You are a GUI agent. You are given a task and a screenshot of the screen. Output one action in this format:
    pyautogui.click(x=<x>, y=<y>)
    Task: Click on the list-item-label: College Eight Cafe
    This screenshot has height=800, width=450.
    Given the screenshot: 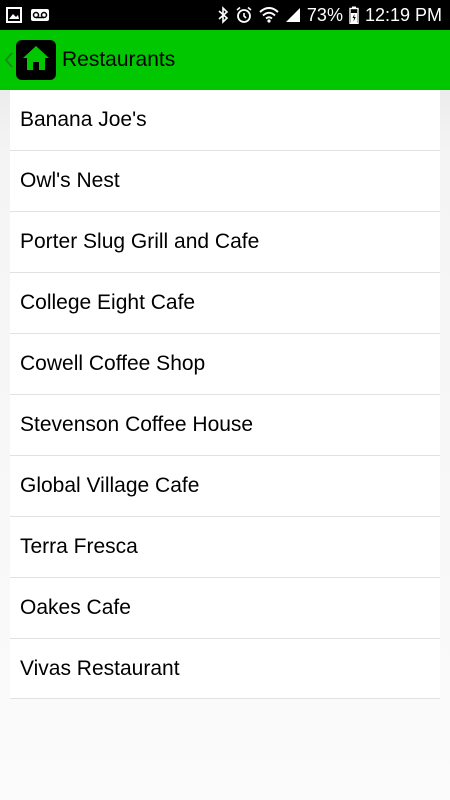 What is the action you would take?
    pyautogui.click(x=108, y=302)
    